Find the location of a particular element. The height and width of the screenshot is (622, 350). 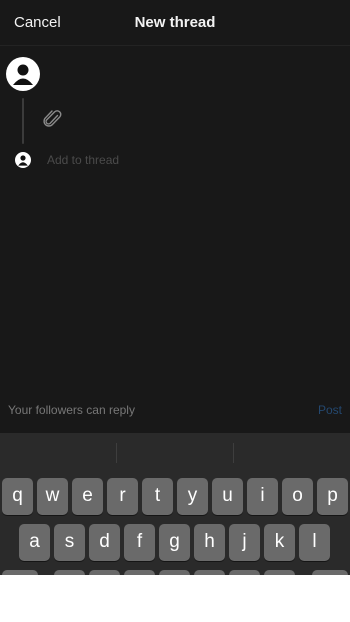

key-d: d is located at coordinates (104, 542).